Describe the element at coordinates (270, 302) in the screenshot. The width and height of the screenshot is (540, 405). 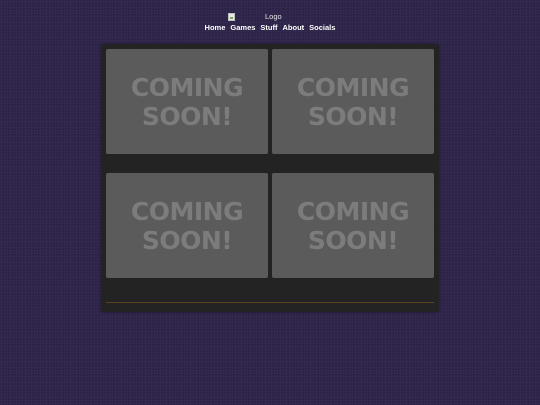
I see `panel-divider` at that location.